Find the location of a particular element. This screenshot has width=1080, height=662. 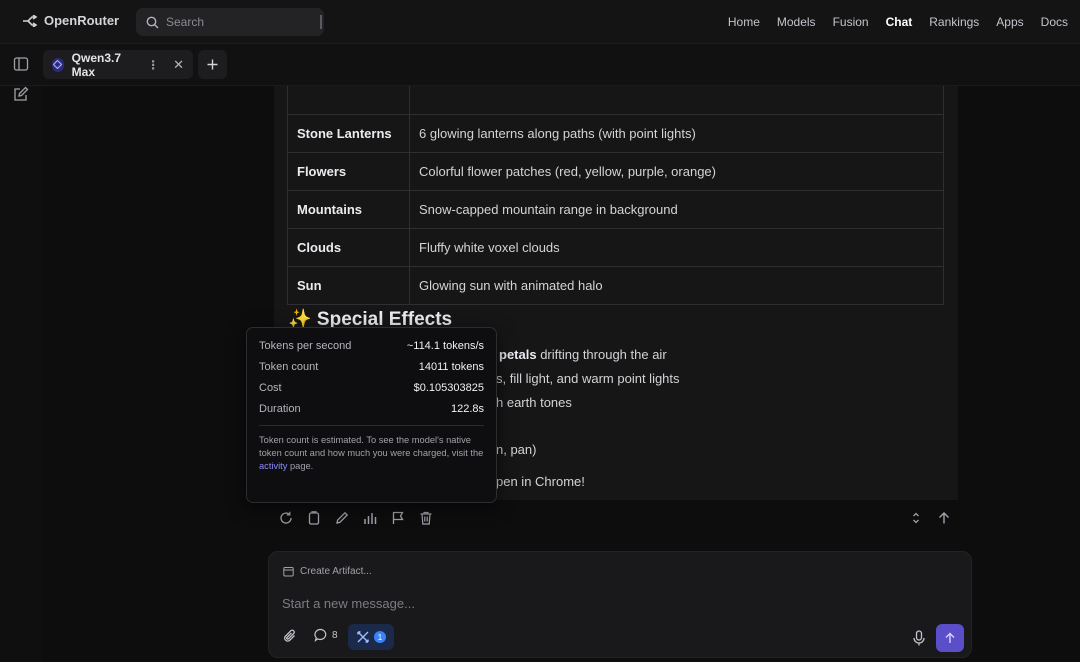

delete-icon is located at coordinates (426, 518).